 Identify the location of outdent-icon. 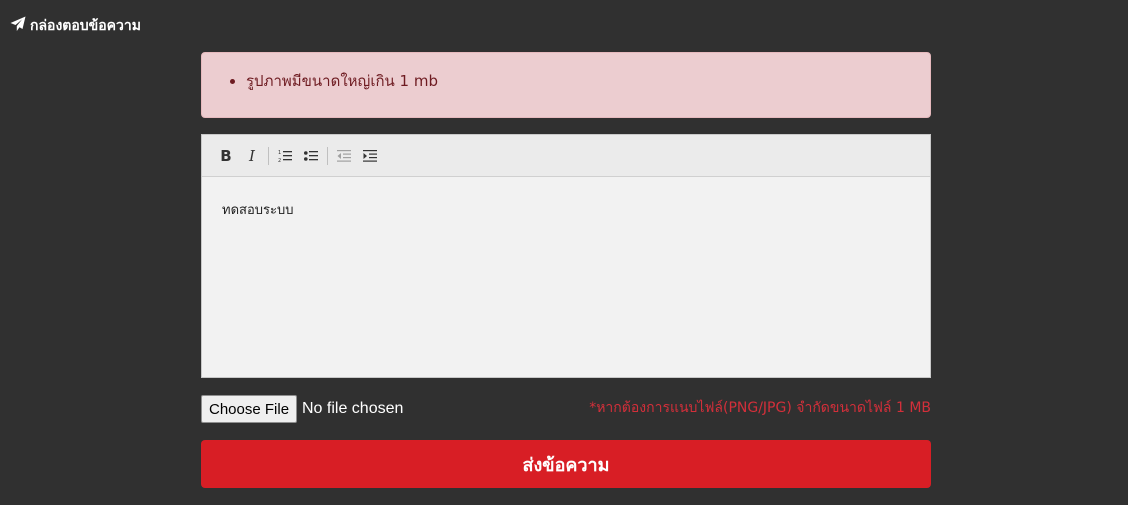
(344, 155).